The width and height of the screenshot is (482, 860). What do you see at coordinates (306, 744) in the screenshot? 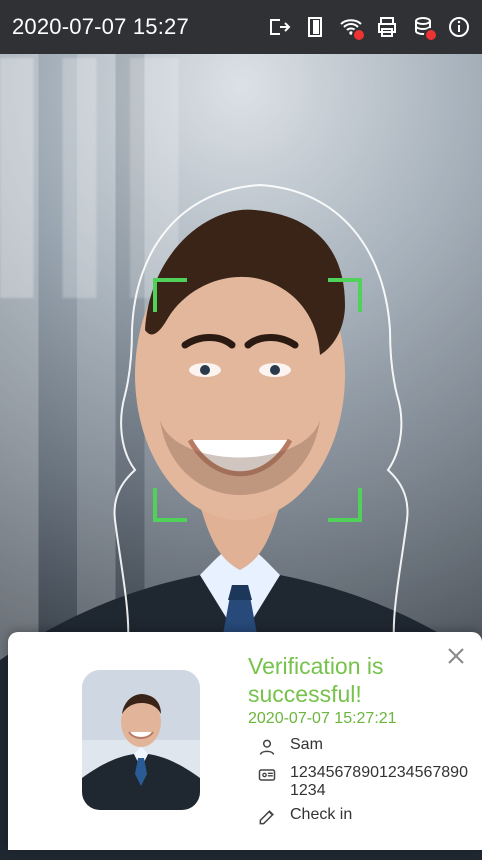
I see `user-name: Sam` at bounding box center [306, 744].